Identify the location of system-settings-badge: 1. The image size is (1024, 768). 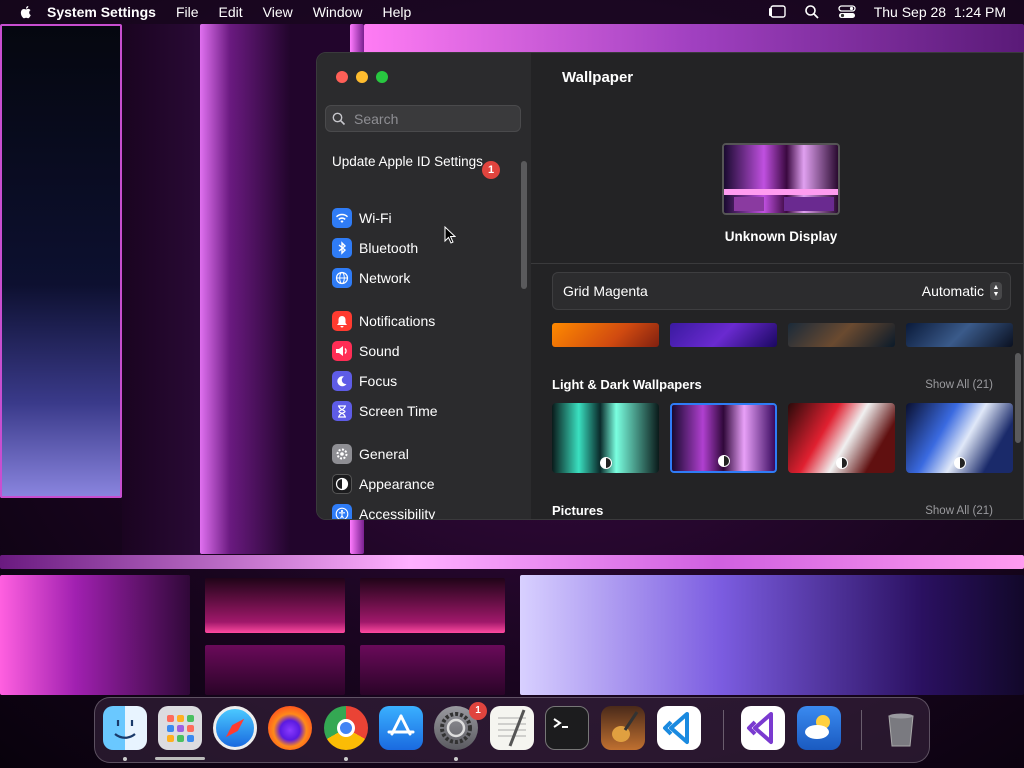
(478, 711).